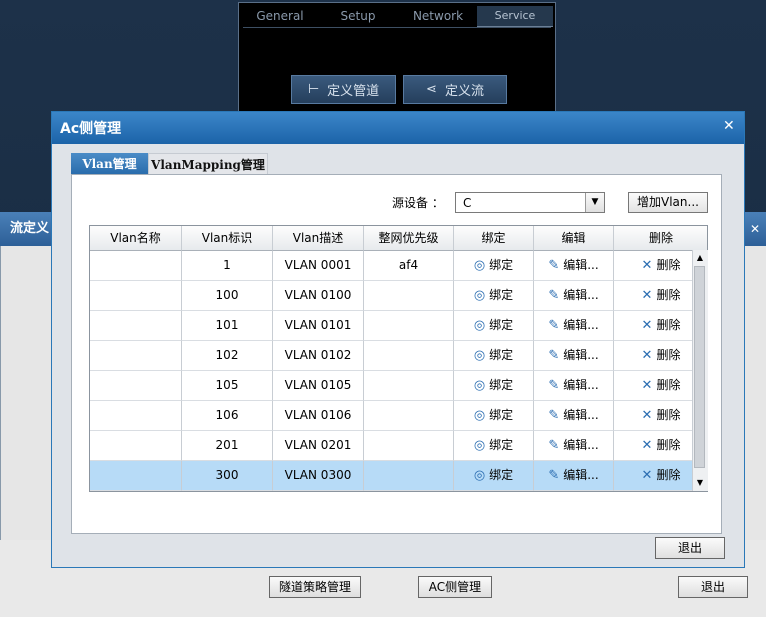 This screenshot has width=766, height=617. Describe the element at coordinates (594, 202) in the screenshot. I see `chevron-down-icon: ▼` at that location.